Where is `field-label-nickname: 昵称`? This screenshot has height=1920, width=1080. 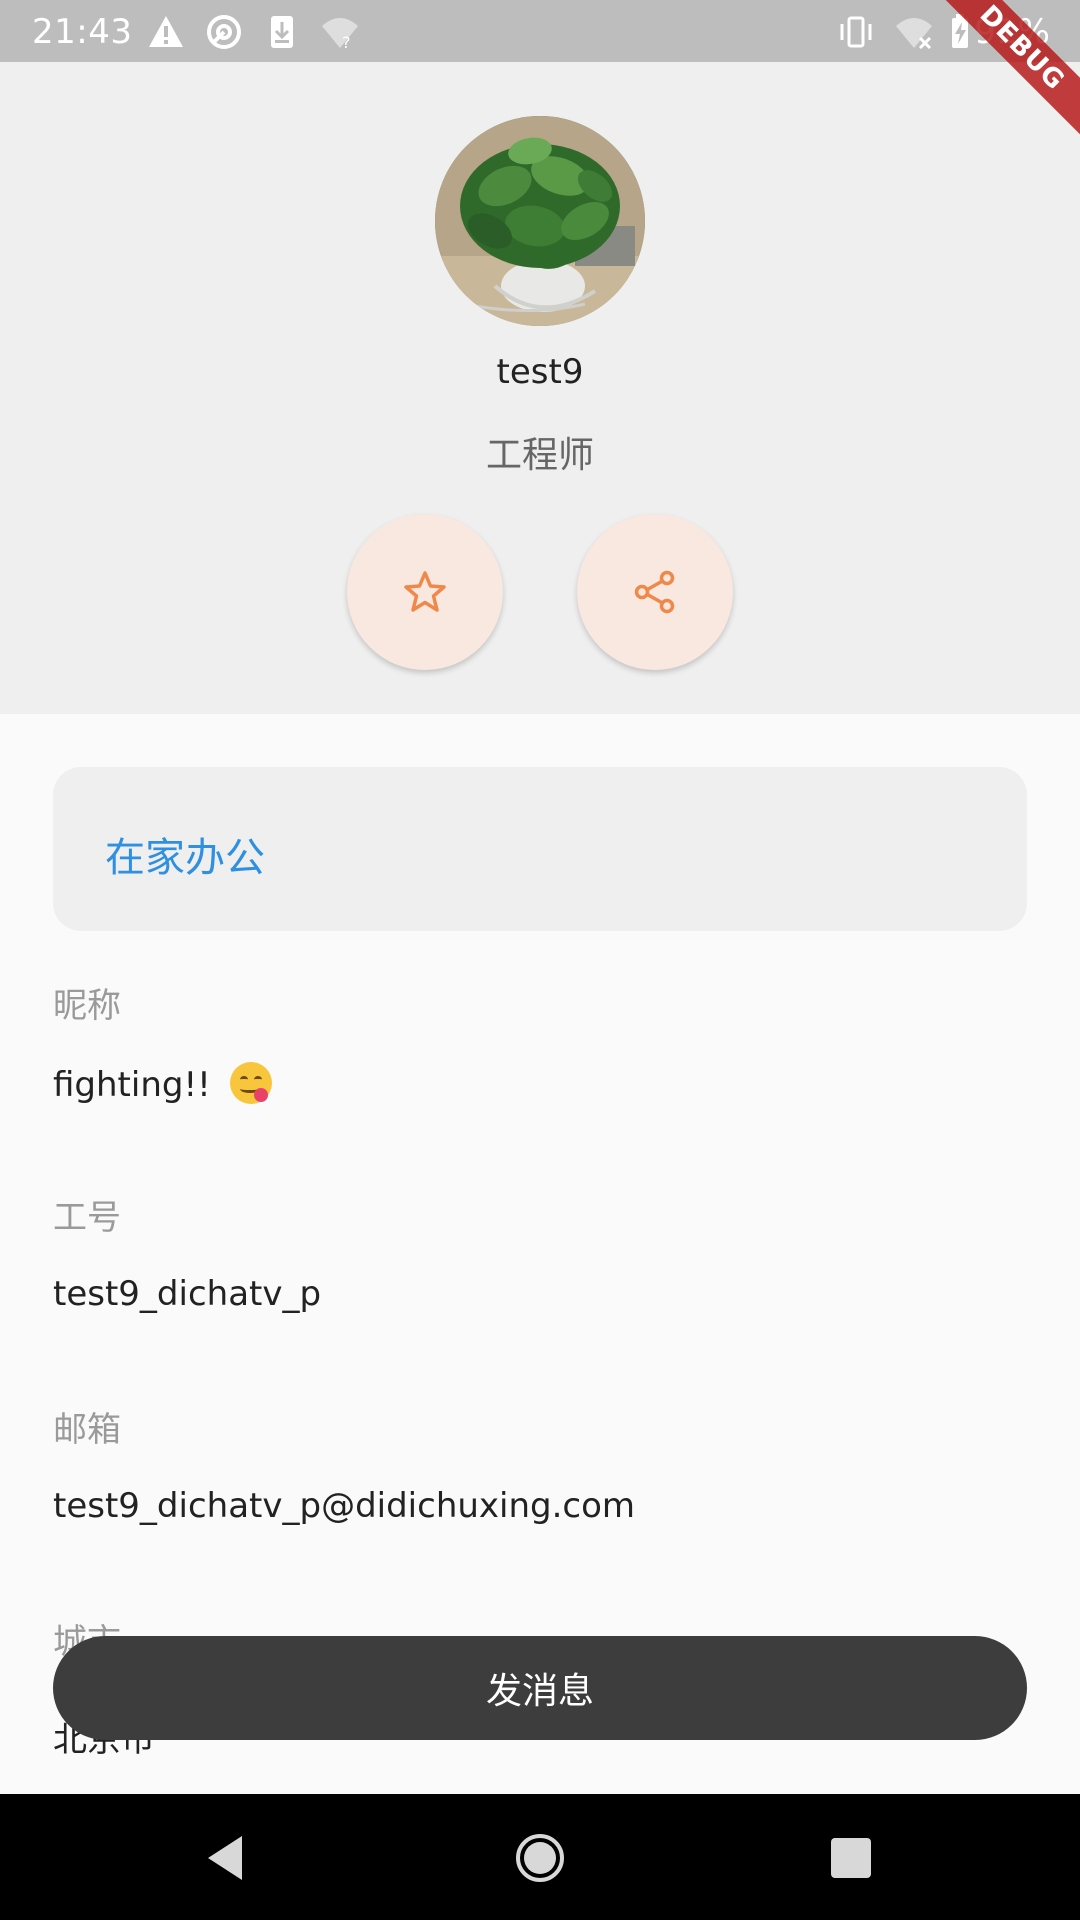 field-label-nickname: 昵称 is located at coordinates (87, 1006).